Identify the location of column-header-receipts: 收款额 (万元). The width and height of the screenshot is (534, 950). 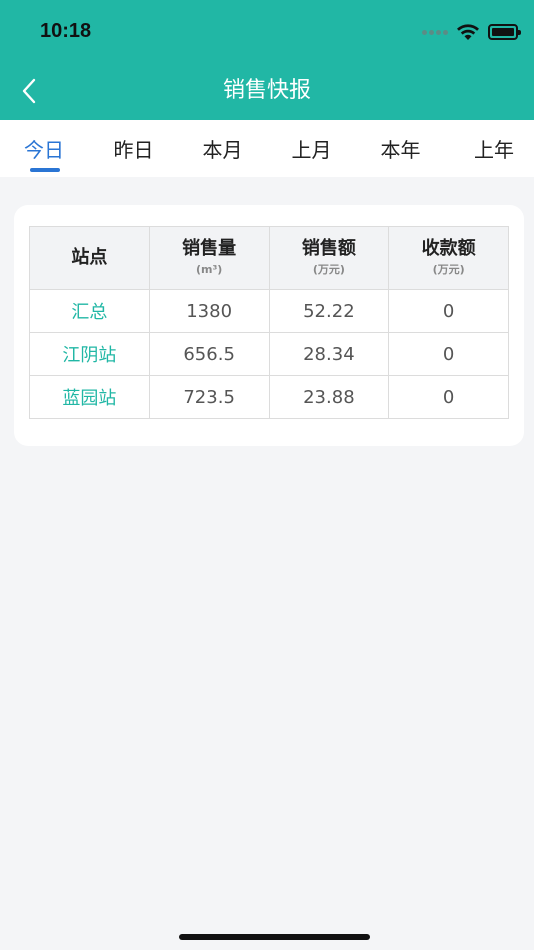
(448, 258).